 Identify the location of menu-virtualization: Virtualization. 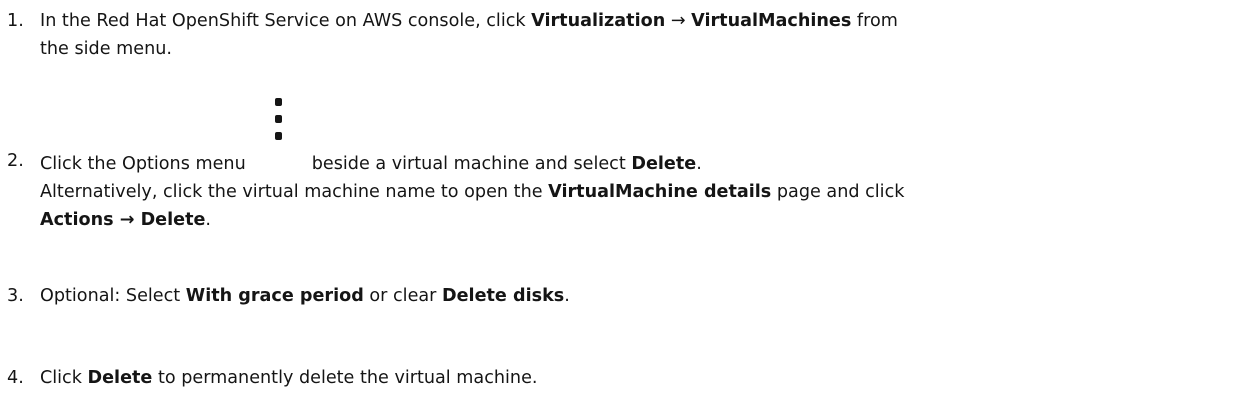
(598, 21).